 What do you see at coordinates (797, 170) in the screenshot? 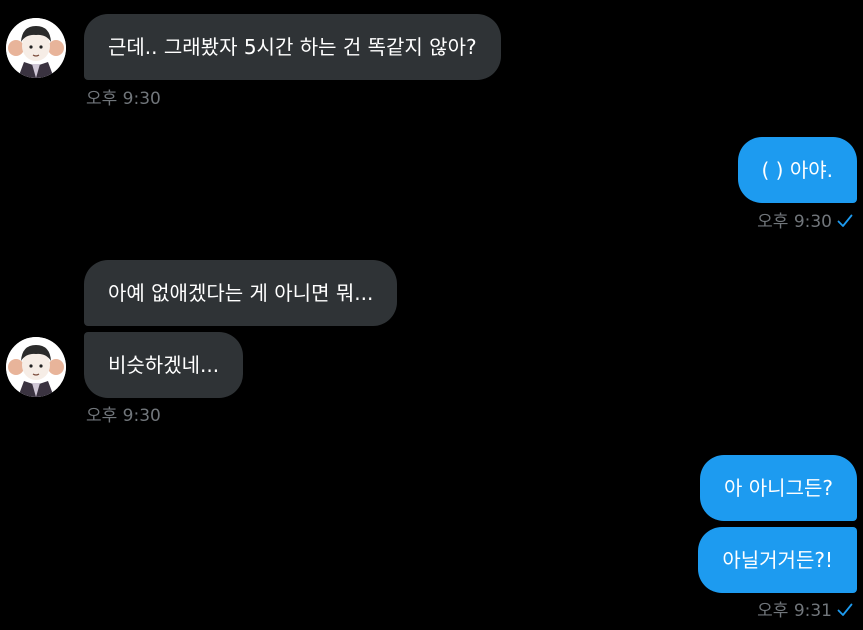
I see `message-bubble-outgoing: ( ) 아야.` at bounding box center [797, 170].